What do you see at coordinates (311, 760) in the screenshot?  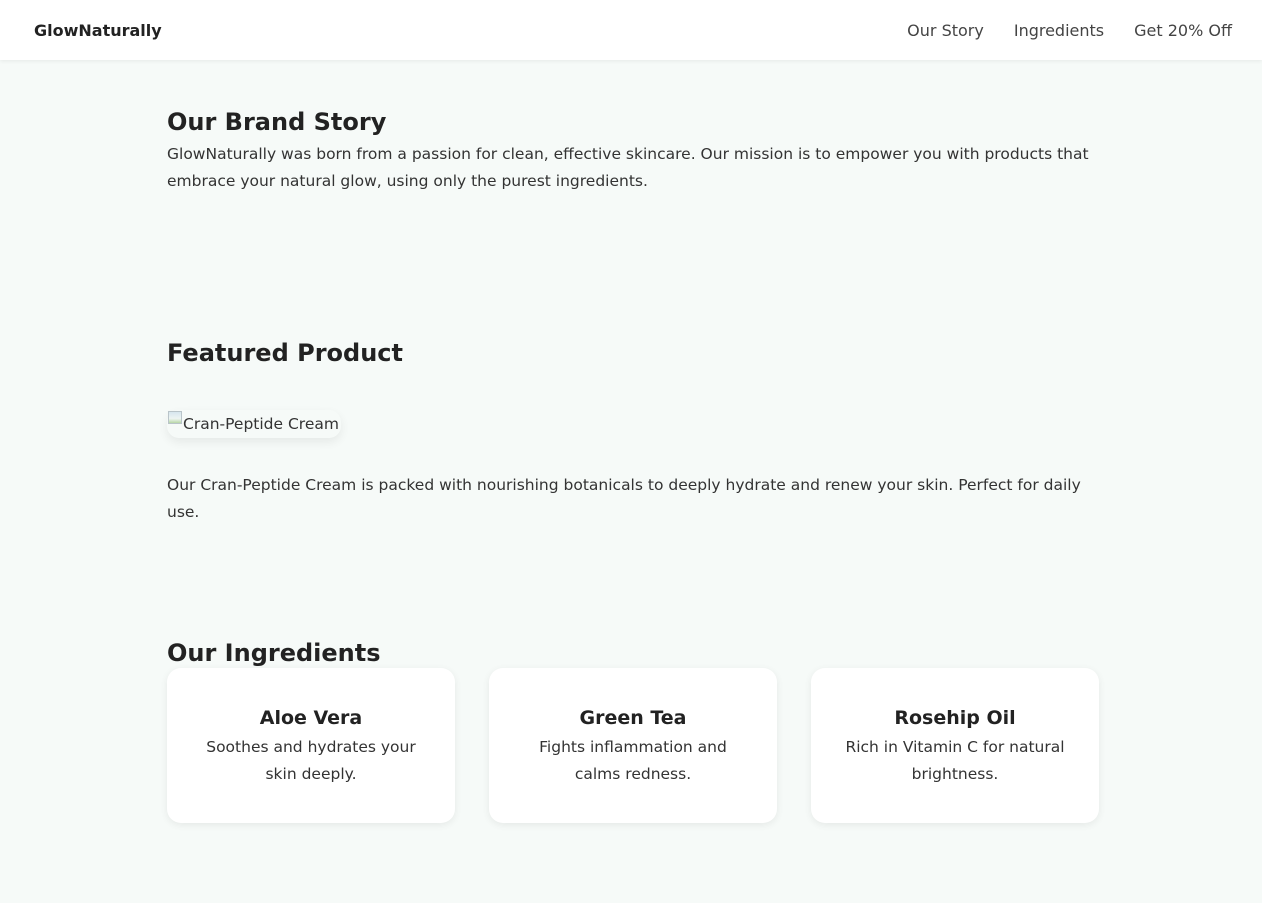 I see `ingredient-description: Soothes and hydrates your skin deeply.` at bounding box center [311, 760].